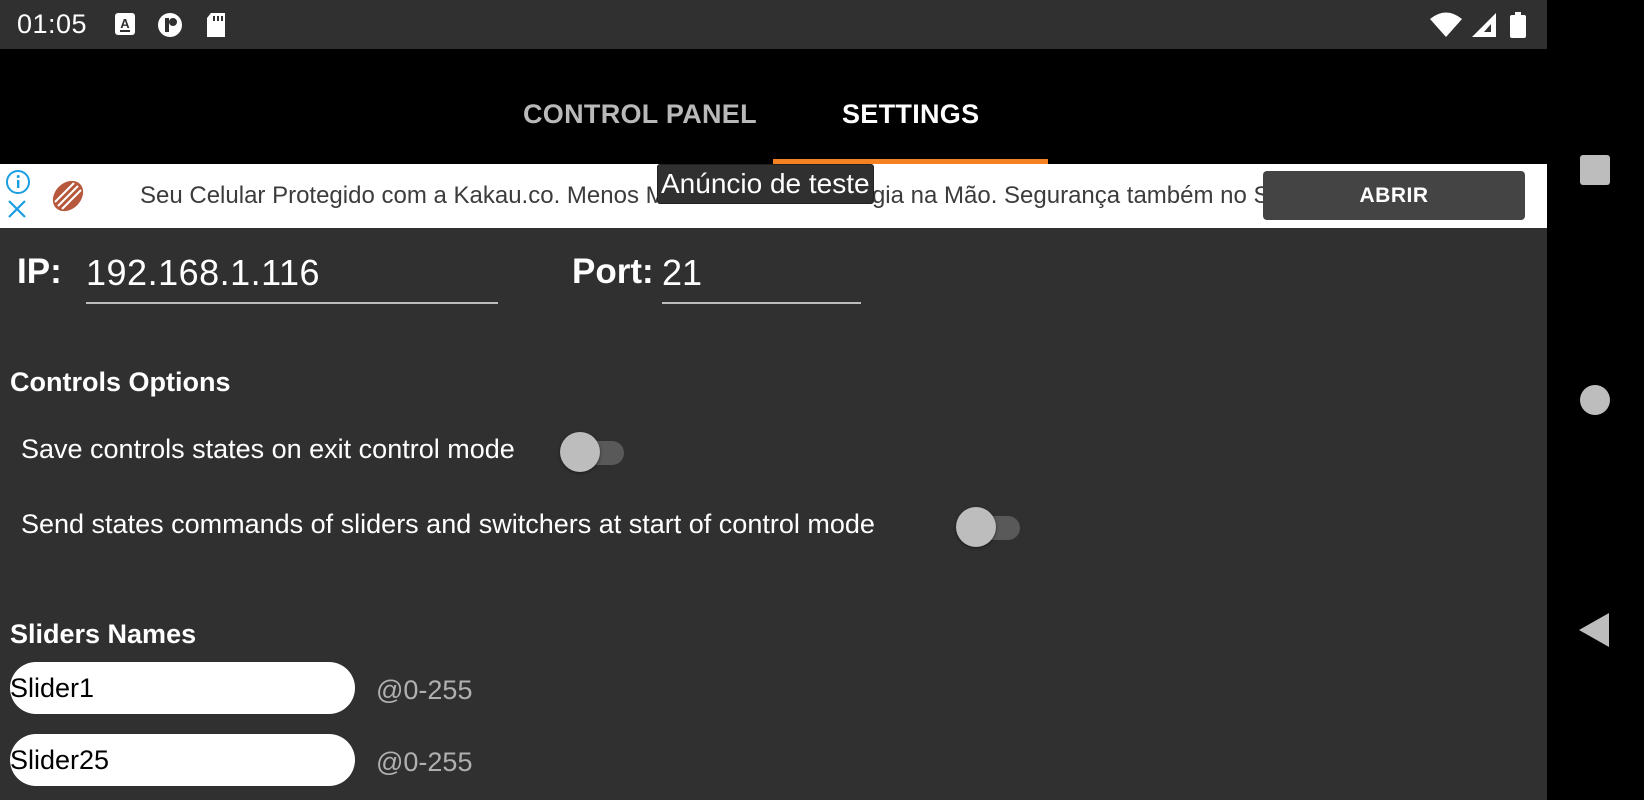 Image resolution: width=1644 pixels, height=800 pixels. I want to click on svg-text: A, so click(125, 23).